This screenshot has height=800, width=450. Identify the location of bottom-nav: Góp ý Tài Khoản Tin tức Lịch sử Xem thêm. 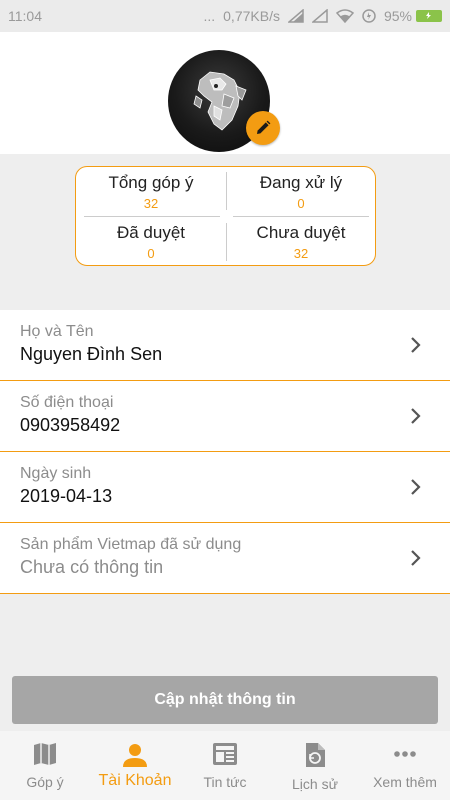
(225, 765).